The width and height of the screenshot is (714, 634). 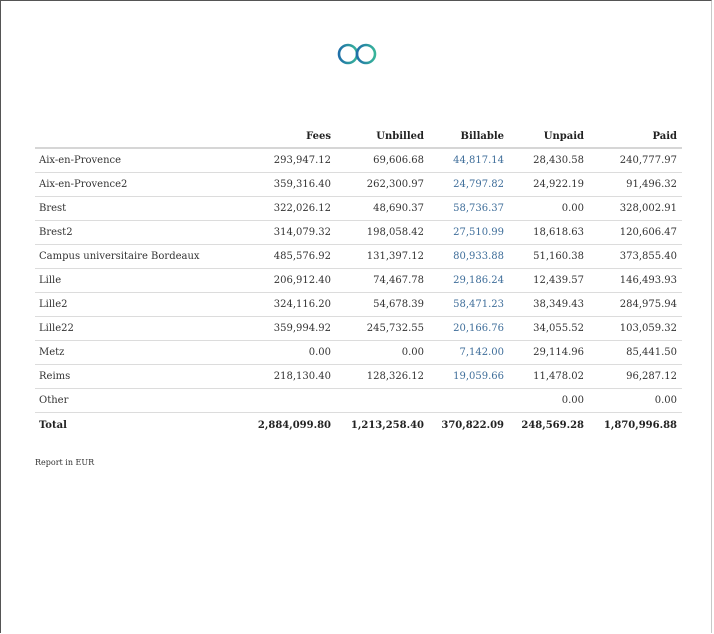 I want to click on cell-unpaid: 29,114.96, so click(x=549, y=352).